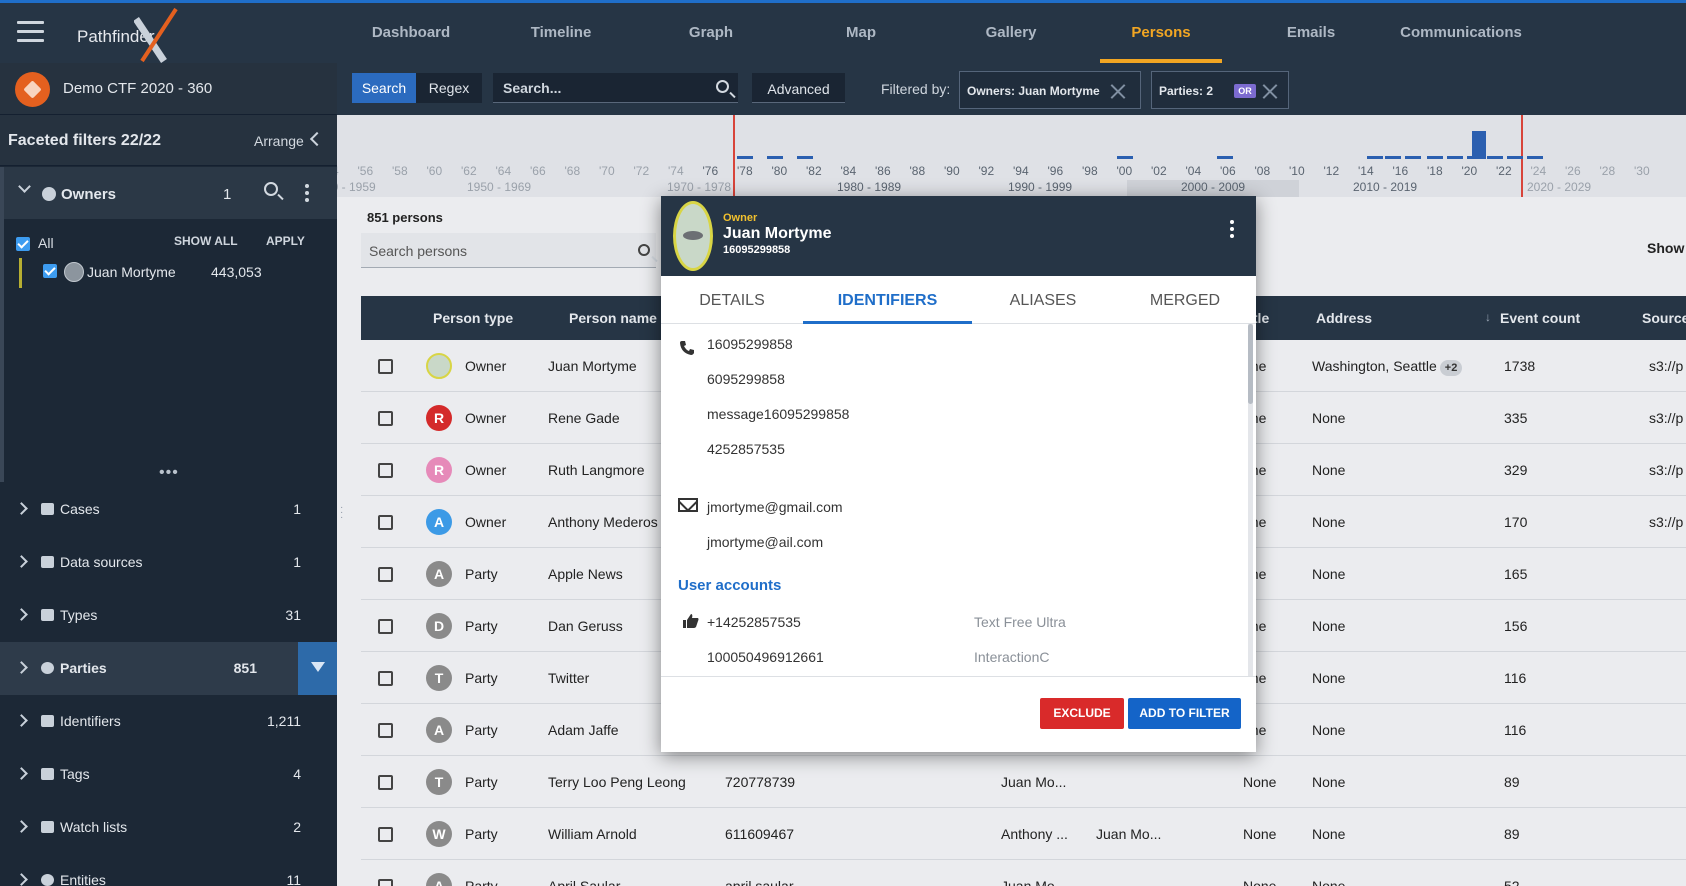 The image size is (1686, 886). Describe the element at coordinates (473, 318) in the screenshot. I see `column-person-type: Person type` at that location.